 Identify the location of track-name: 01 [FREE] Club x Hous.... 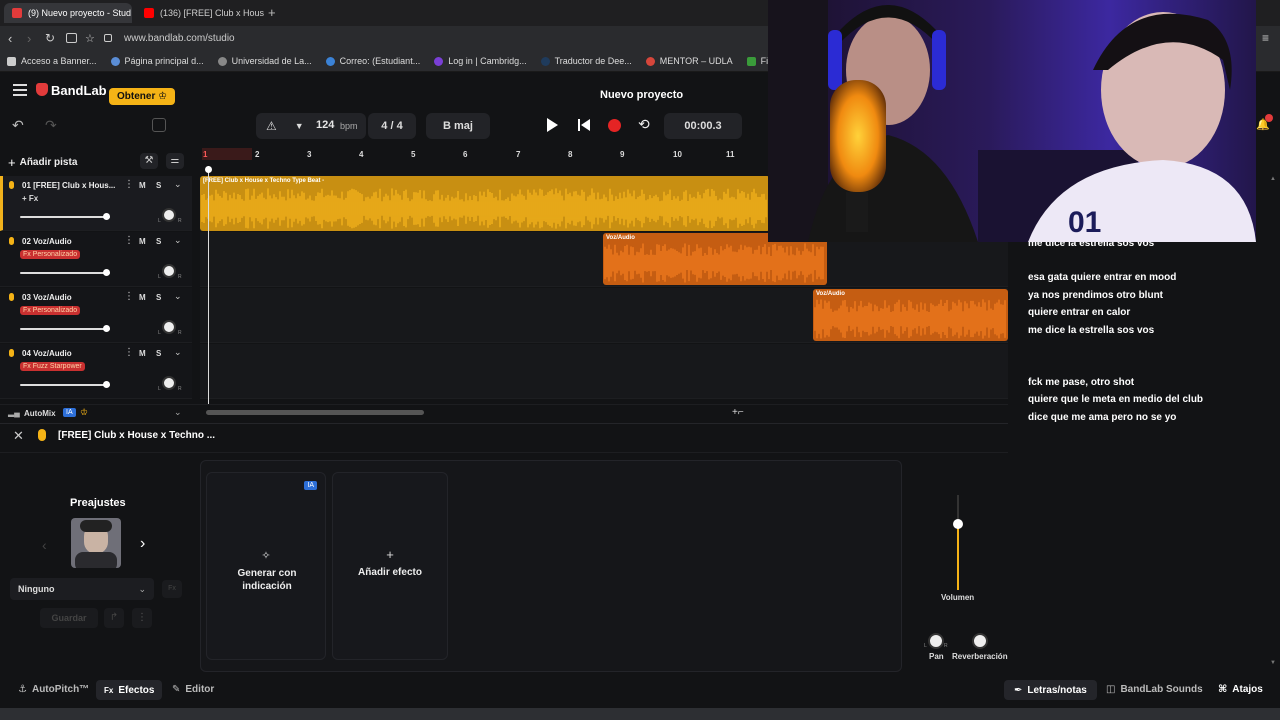
(68, 185).